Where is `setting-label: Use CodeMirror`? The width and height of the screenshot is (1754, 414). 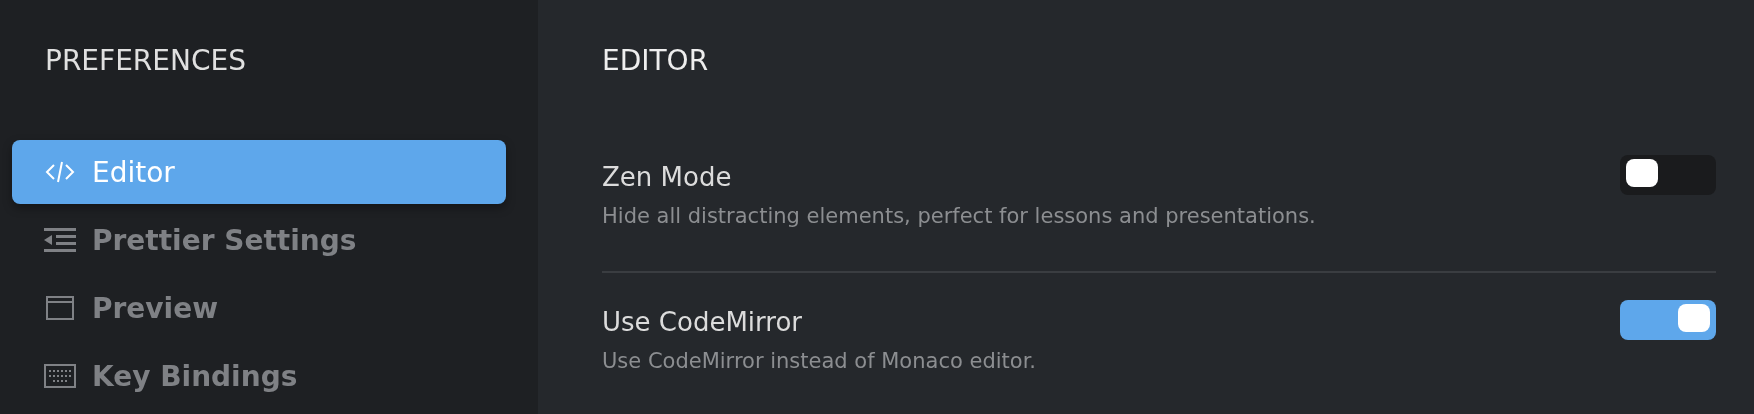
setting-label: Use CodeMirror is located at coordinates (702, 321).